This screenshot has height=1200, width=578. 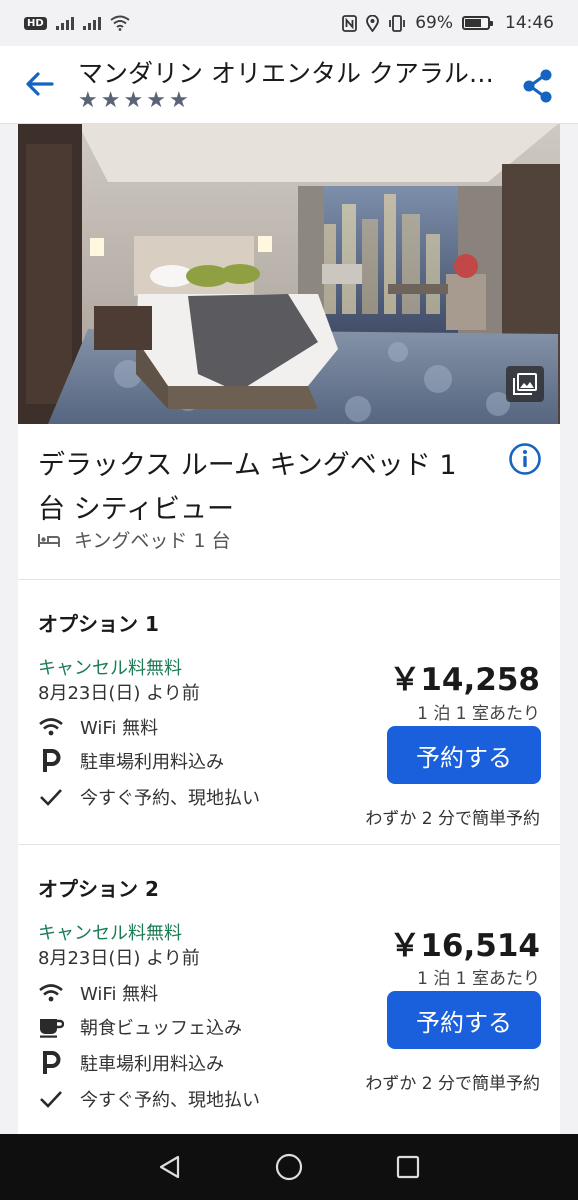 What do you see at coordinates (529, 23) in the screenshot?
I see `clock: 14:46` at bounding box center [529, 23].